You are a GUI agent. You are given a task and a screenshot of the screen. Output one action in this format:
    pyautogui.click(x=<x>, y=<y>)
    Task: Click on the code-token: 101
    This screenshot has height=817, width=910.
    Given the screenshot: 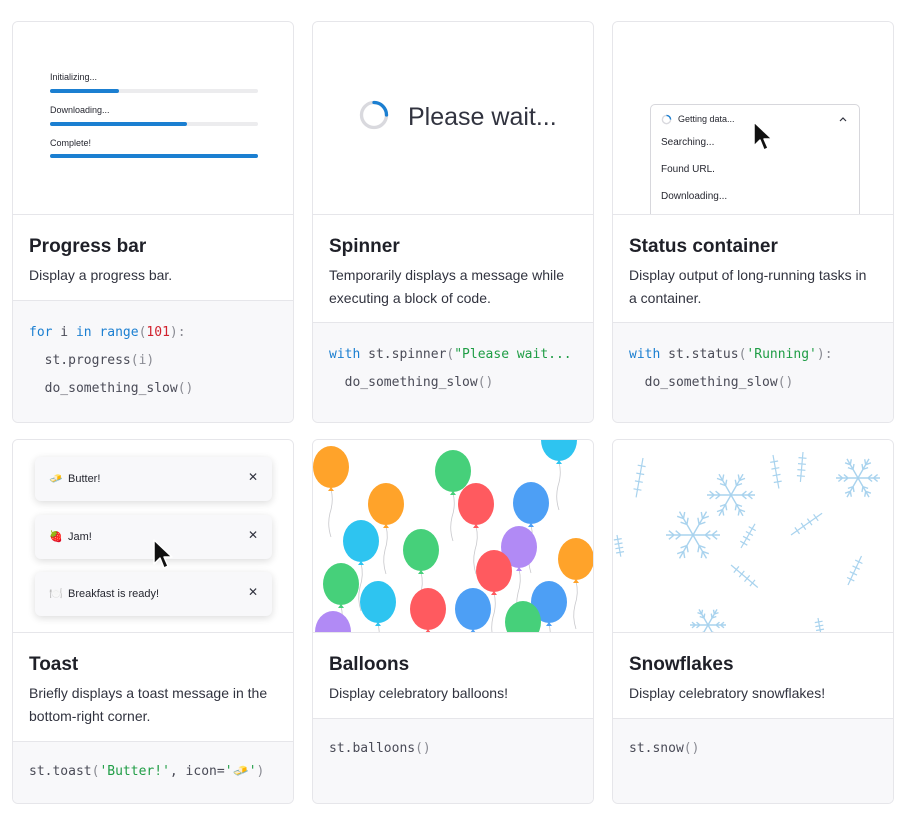 What is the action you would take?
    pyautogui.click(x=158, y=332)
    